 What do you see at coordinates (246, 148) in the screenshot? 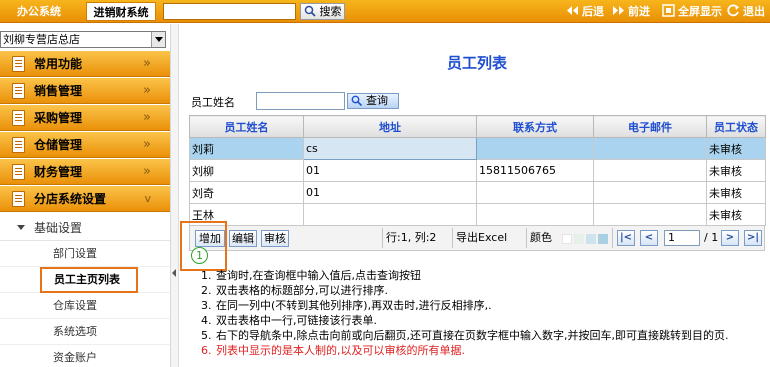
I see `table-cell: 刘莉` at bounding box center [246, 148].